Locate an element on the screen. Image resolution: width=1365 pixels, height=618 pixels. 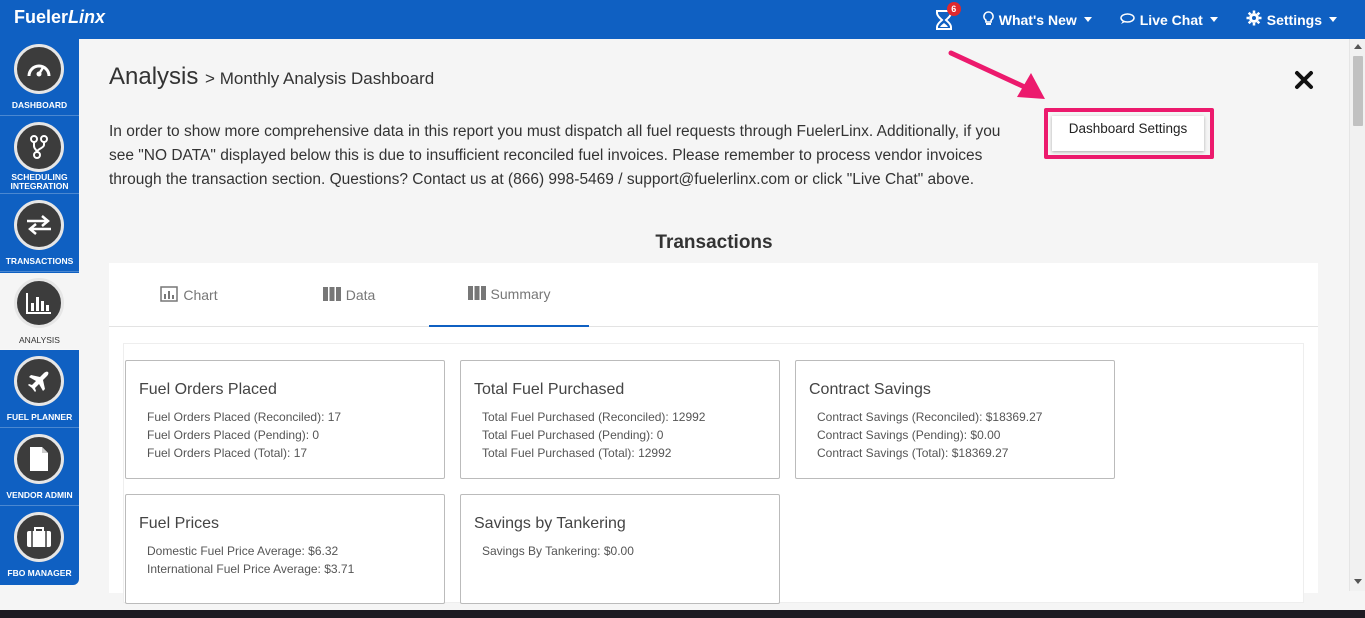
card-line: Total Fuel Purchased (Total): 12992 is located at coordinates (577, 453).